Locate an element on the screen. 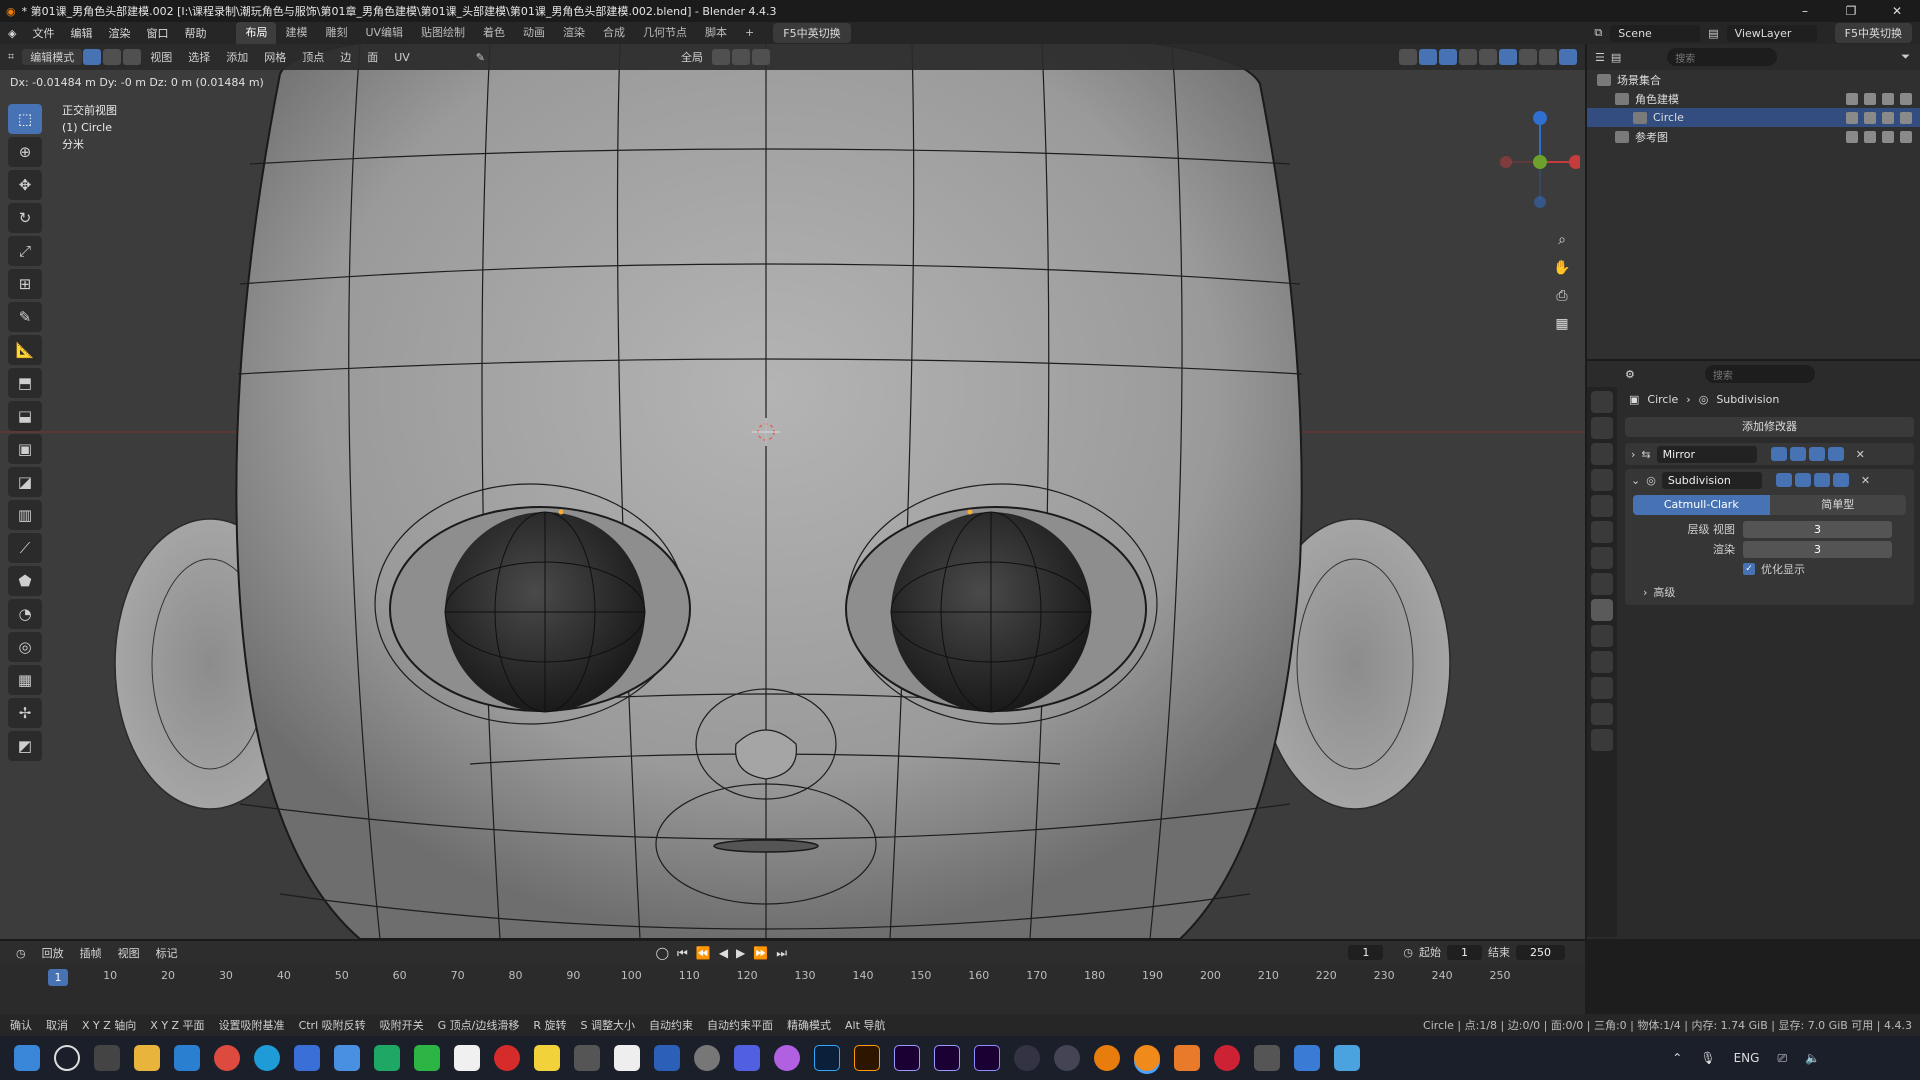  menu-add: 添加 is located at coordinates (237, 57).